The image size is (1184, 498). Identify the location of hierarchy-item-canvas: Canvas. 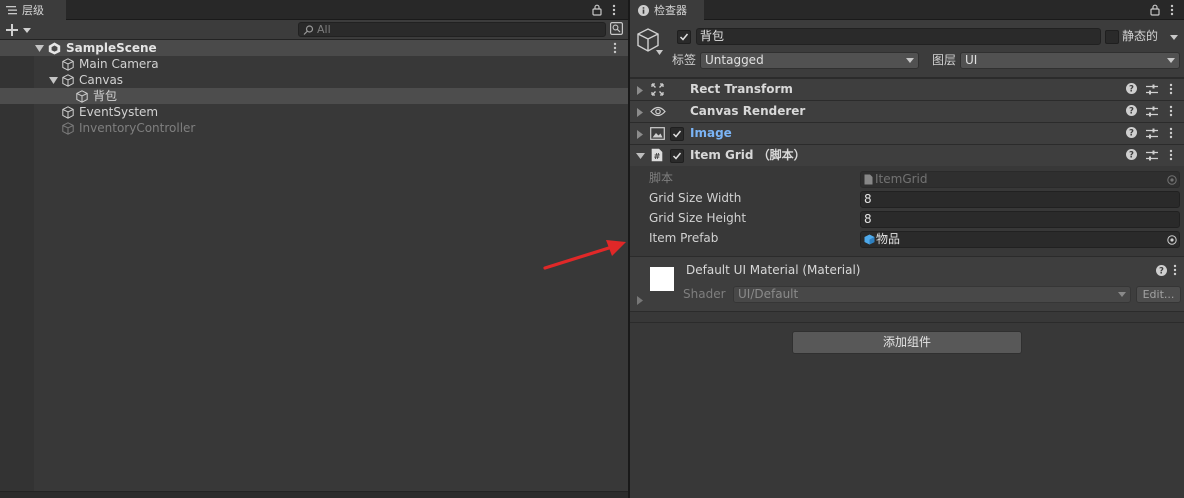
(314, 80).